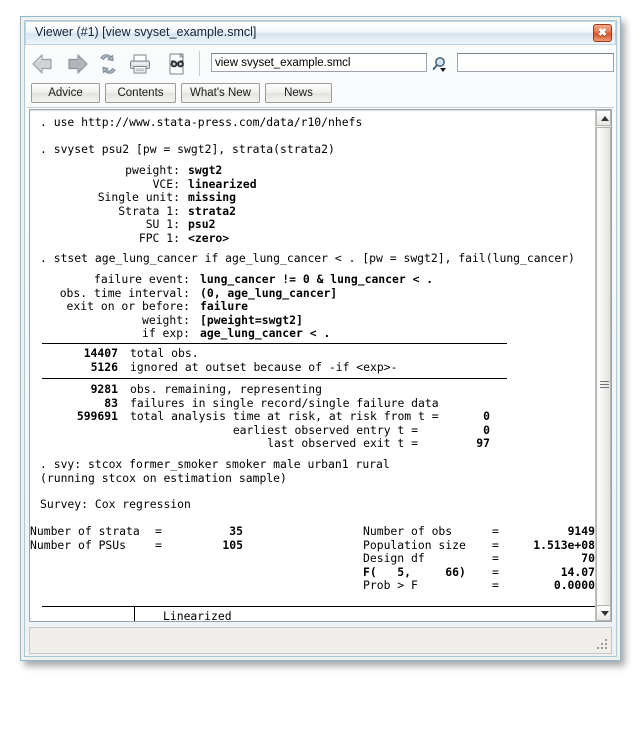 This screenshot has height=733, width=643. Describe the element at coordinates (460, 416) in the screenshot. I see `obs-value: 0` at that location.